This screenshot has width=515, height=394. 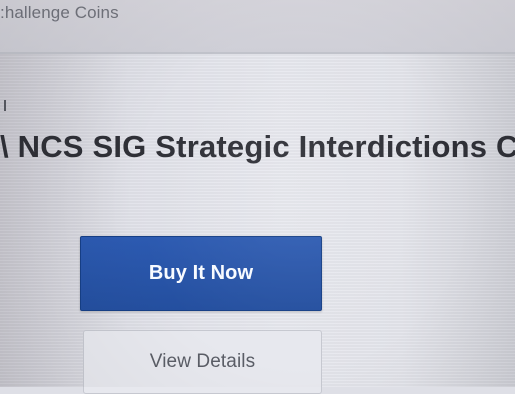 I want to click on buy-it-now-button: Buy It Now, so click(x=201, y=273).